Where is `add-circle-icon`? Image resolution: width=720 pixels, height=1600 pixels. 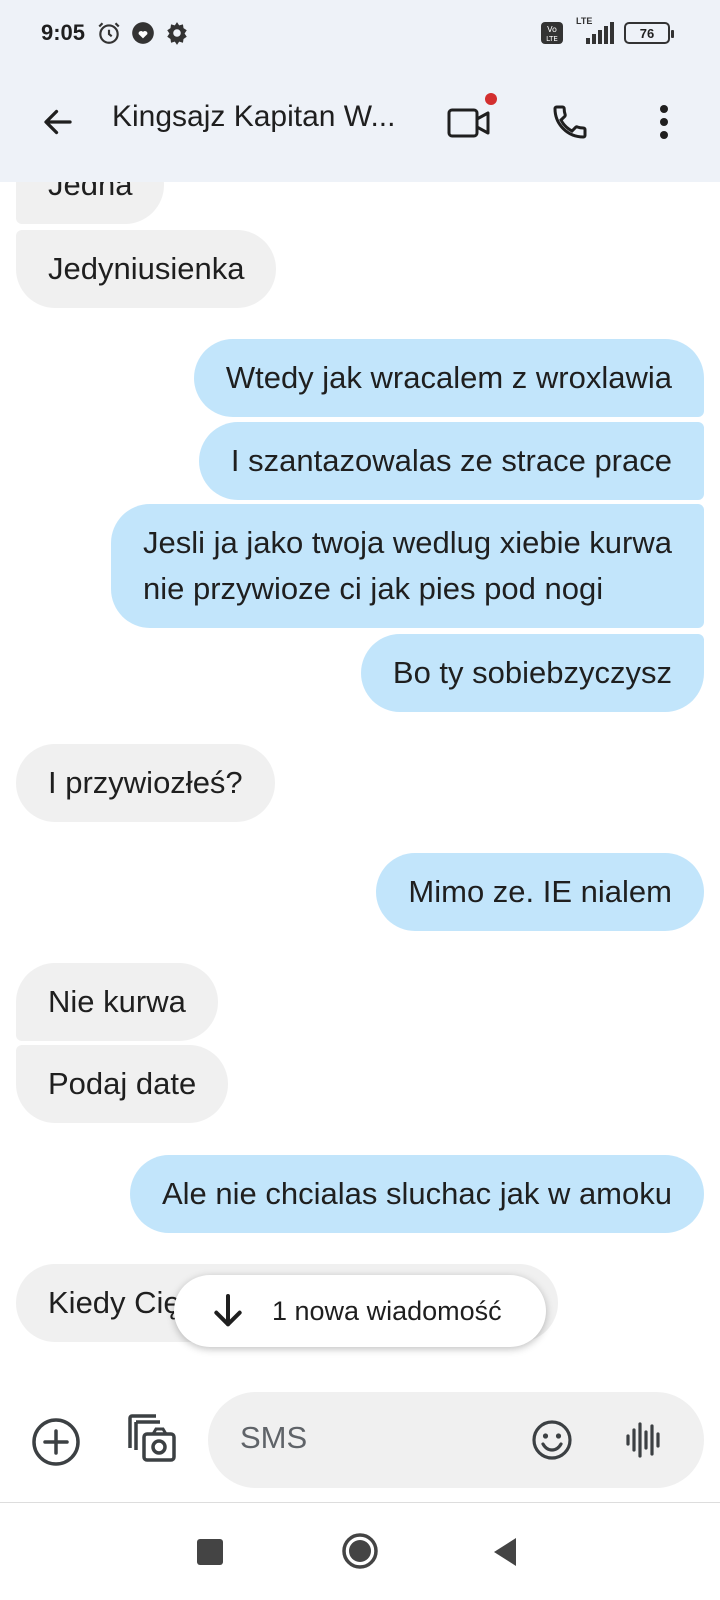
add-circle-icon is located at coordinates (56, 1442).